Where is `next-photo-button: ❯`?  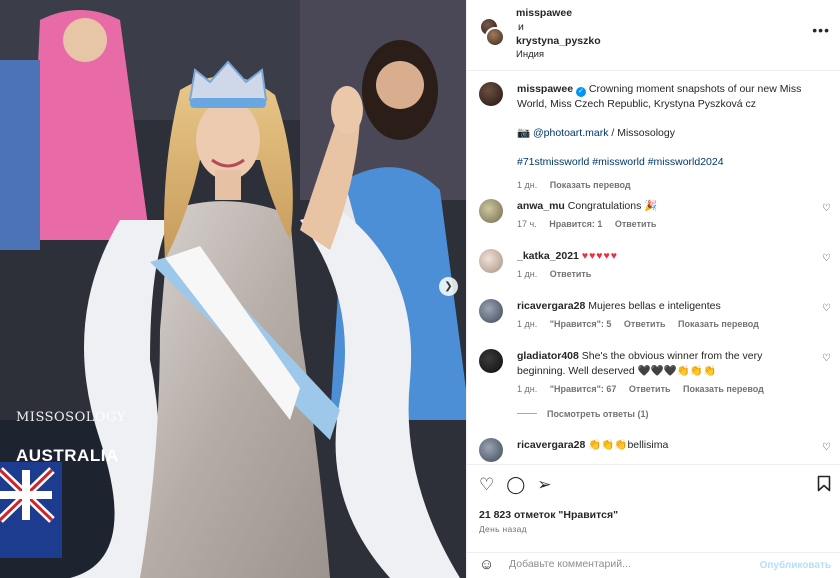
next-photo-button: ❯ is located at coordinates (448, 286).